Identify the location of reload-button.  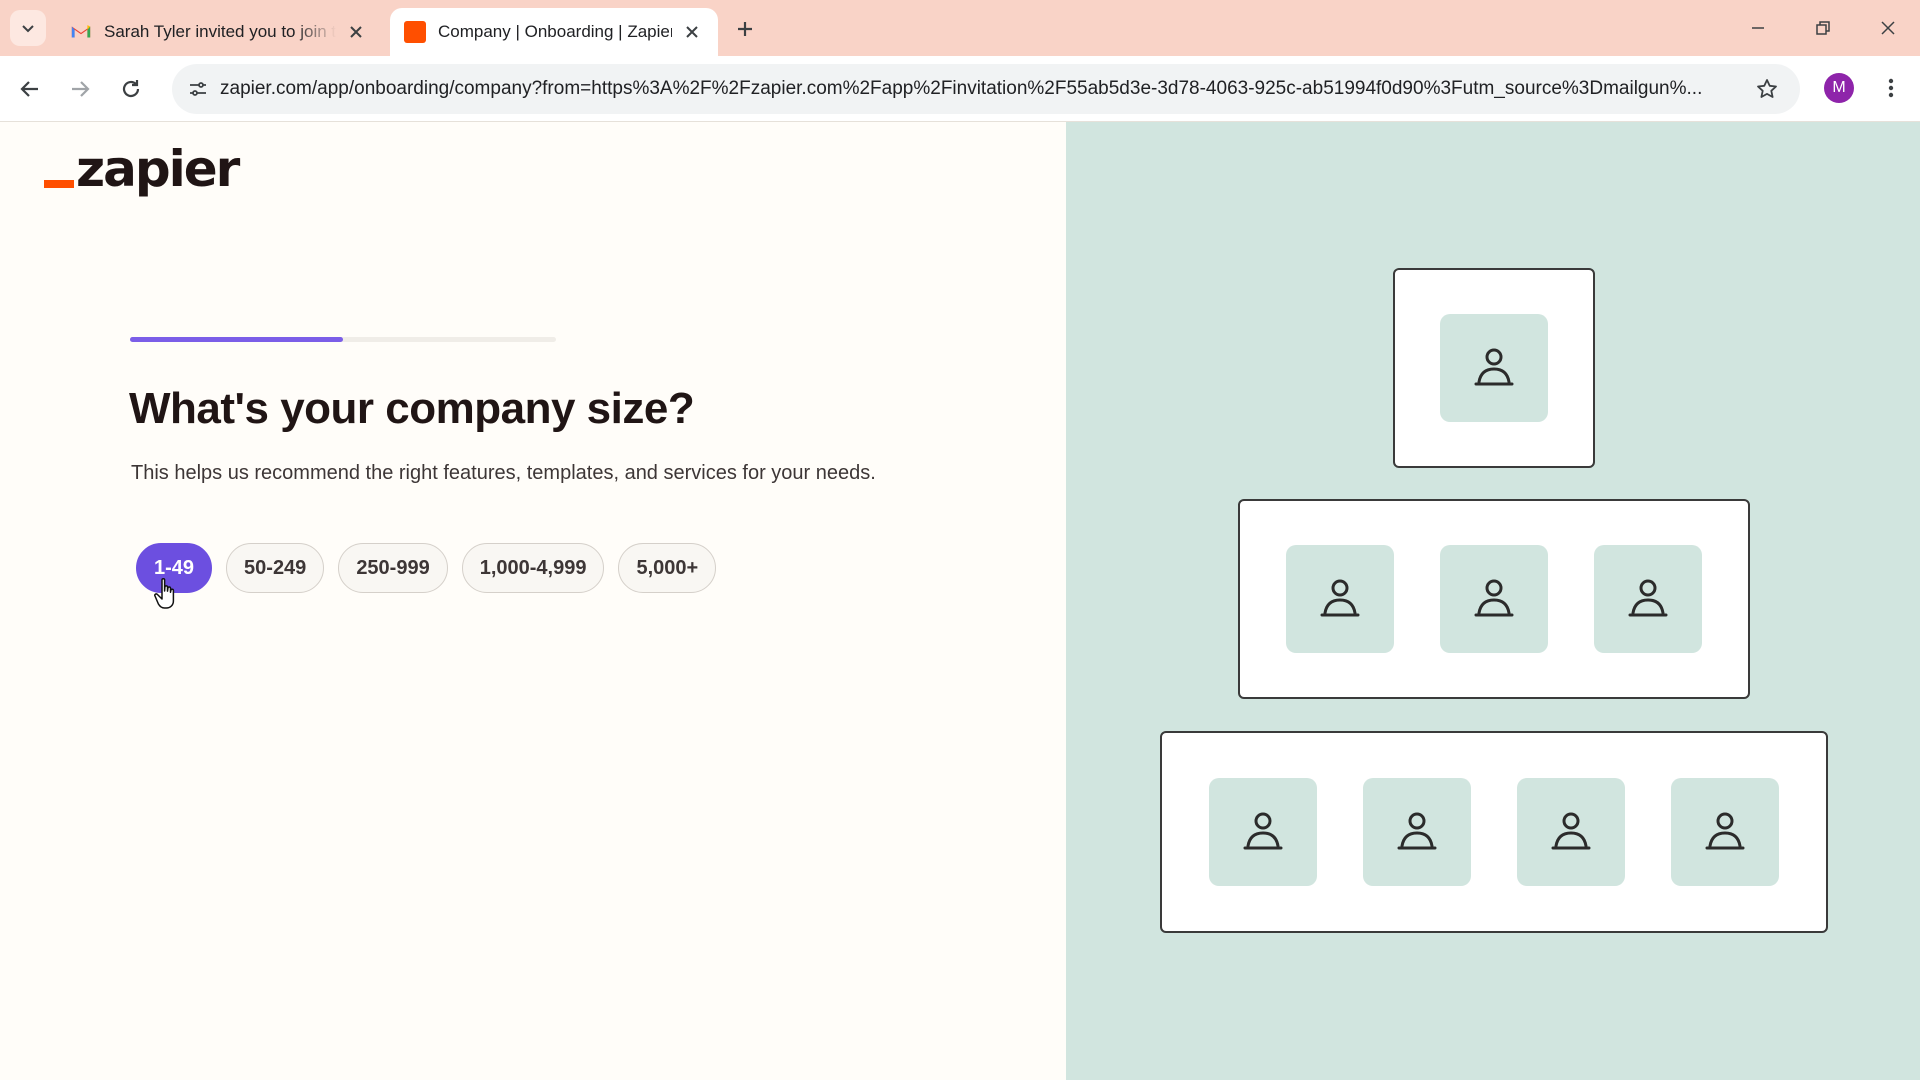
(131, 89).